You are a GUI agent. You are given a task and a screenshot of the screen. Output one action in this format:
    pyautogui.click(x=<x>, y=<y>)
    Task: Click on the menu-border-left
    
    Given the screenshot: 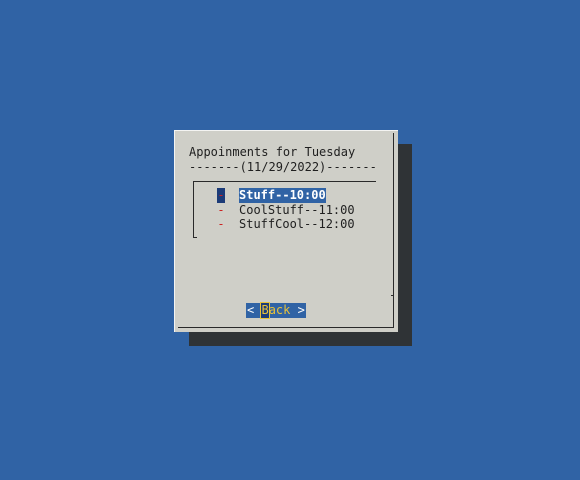 What is the action you would take?
    pyautogui.click(x=193, y=209)
    